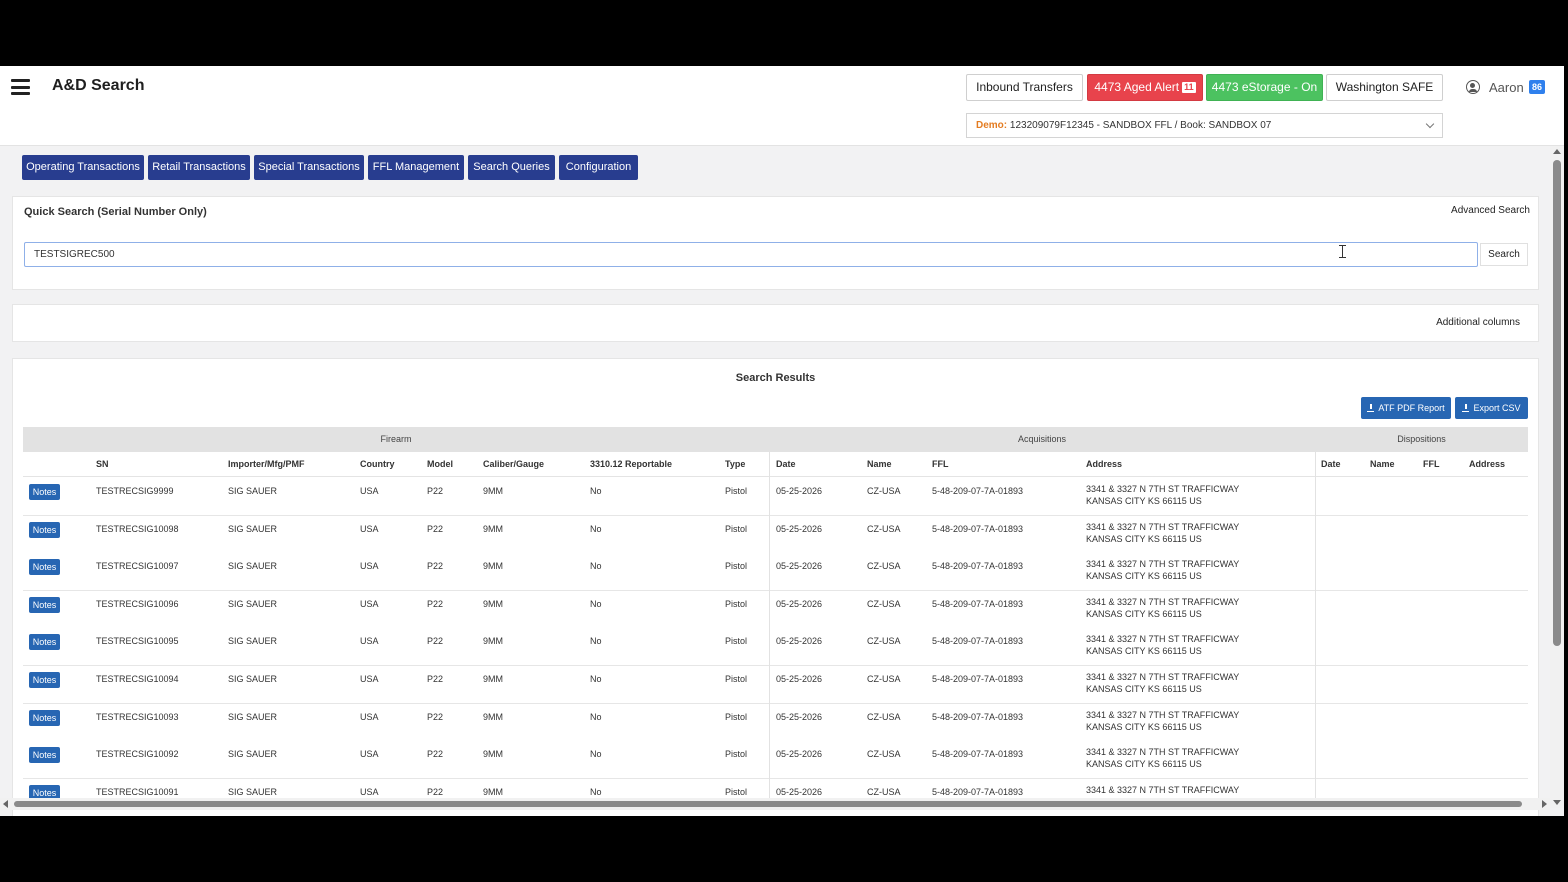  What do you see at coordinates (1506, 87) in the screenshot?
I see `user-name: Aaron` at bounding box center [1506, 87].